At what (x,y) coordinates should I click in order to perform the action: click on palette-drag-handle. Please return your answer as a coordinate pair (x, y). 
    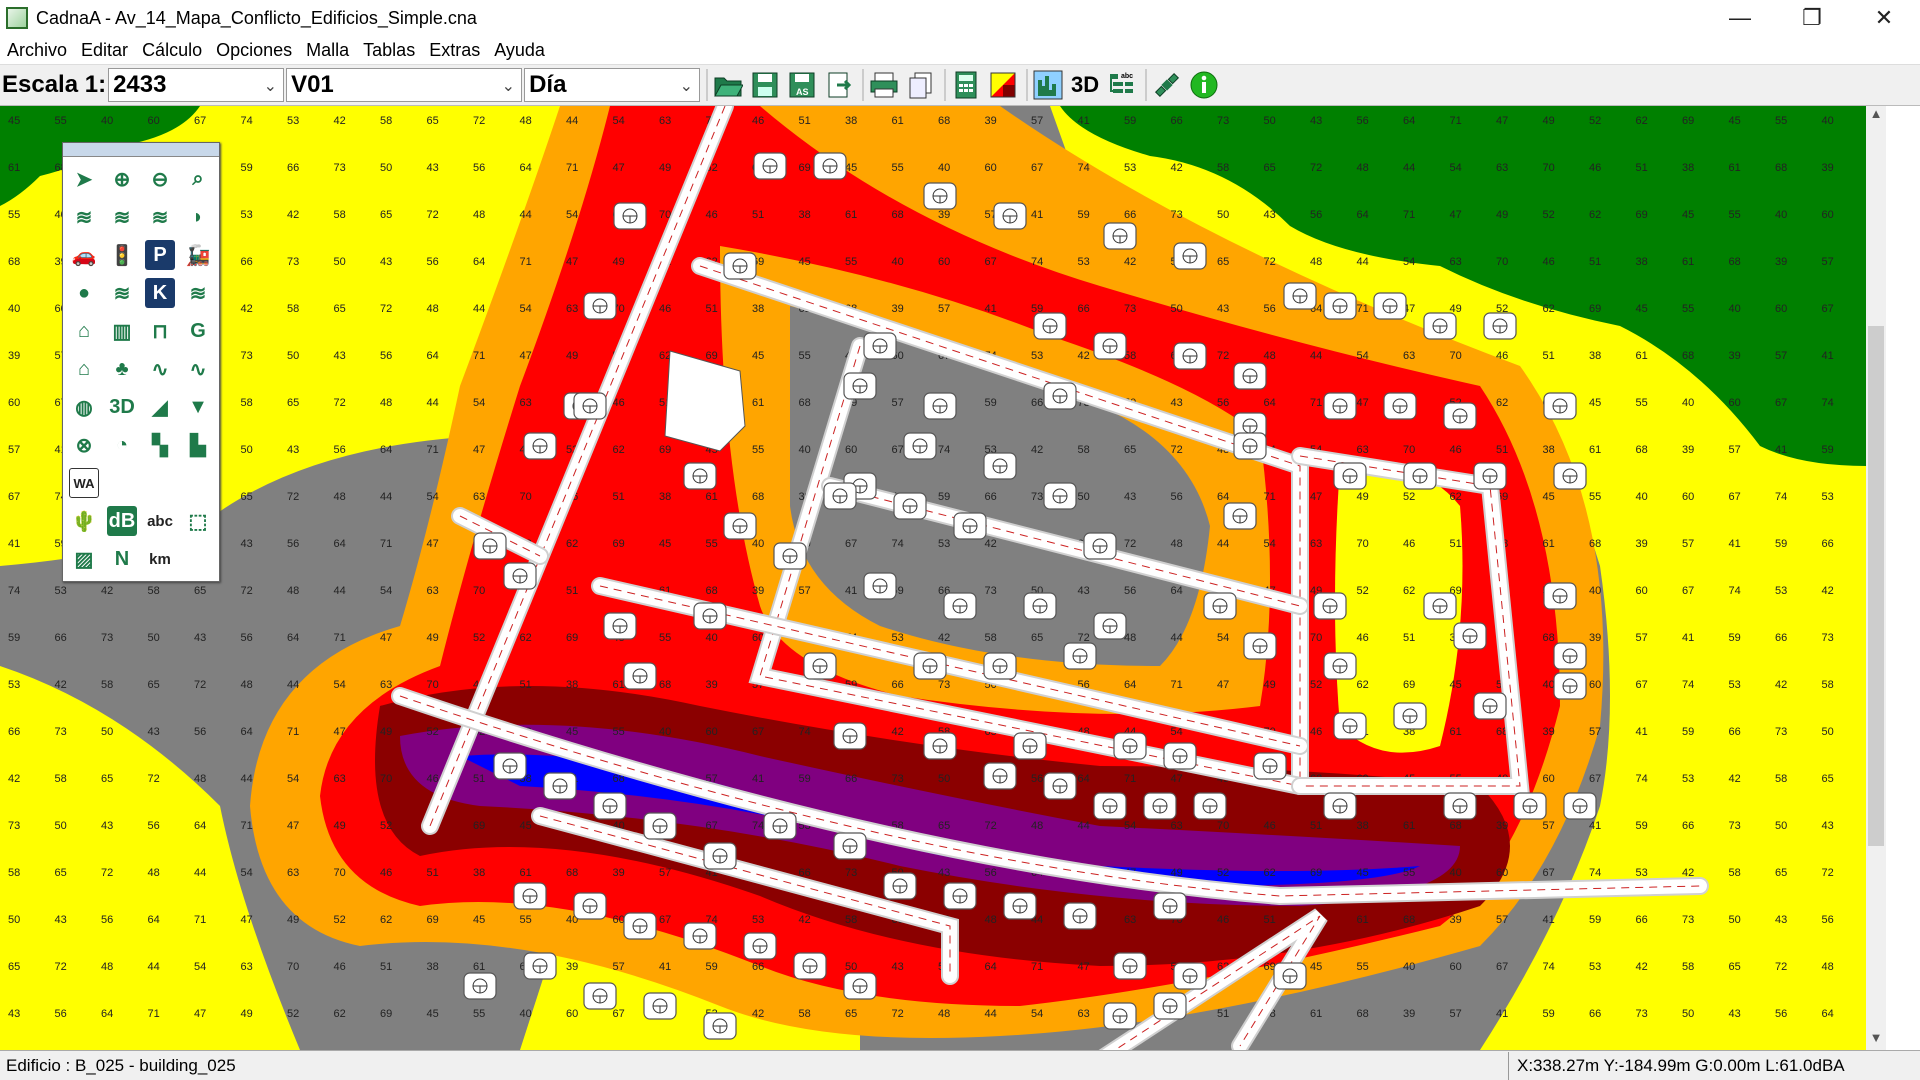
    Looking at the image, I should click on (141, 150).